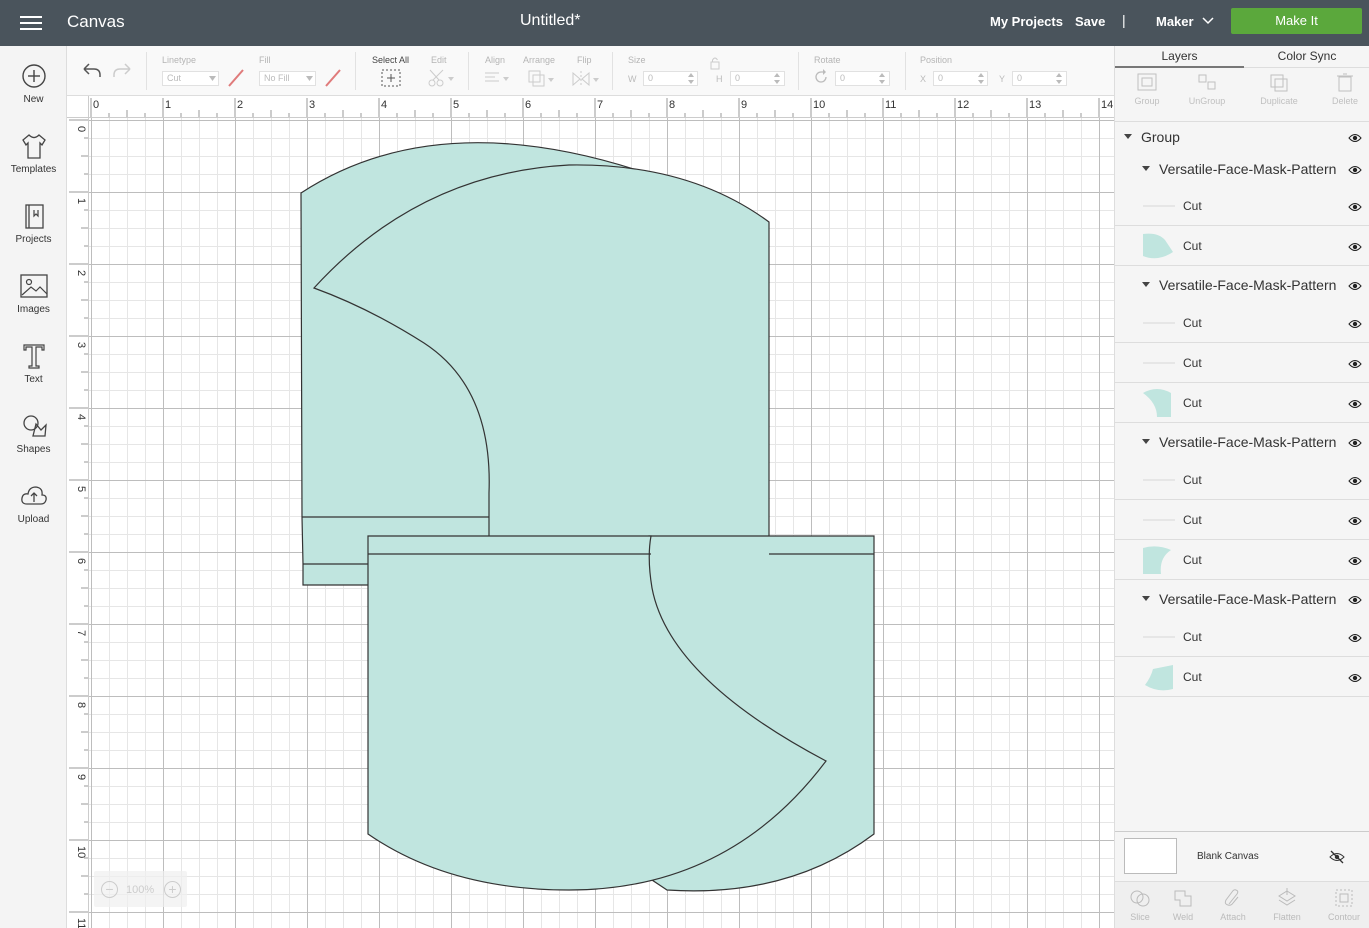  Describe the element at coordinates (1150, 856) in the screenshot. I see `blank-canvas-swatch` at that location.